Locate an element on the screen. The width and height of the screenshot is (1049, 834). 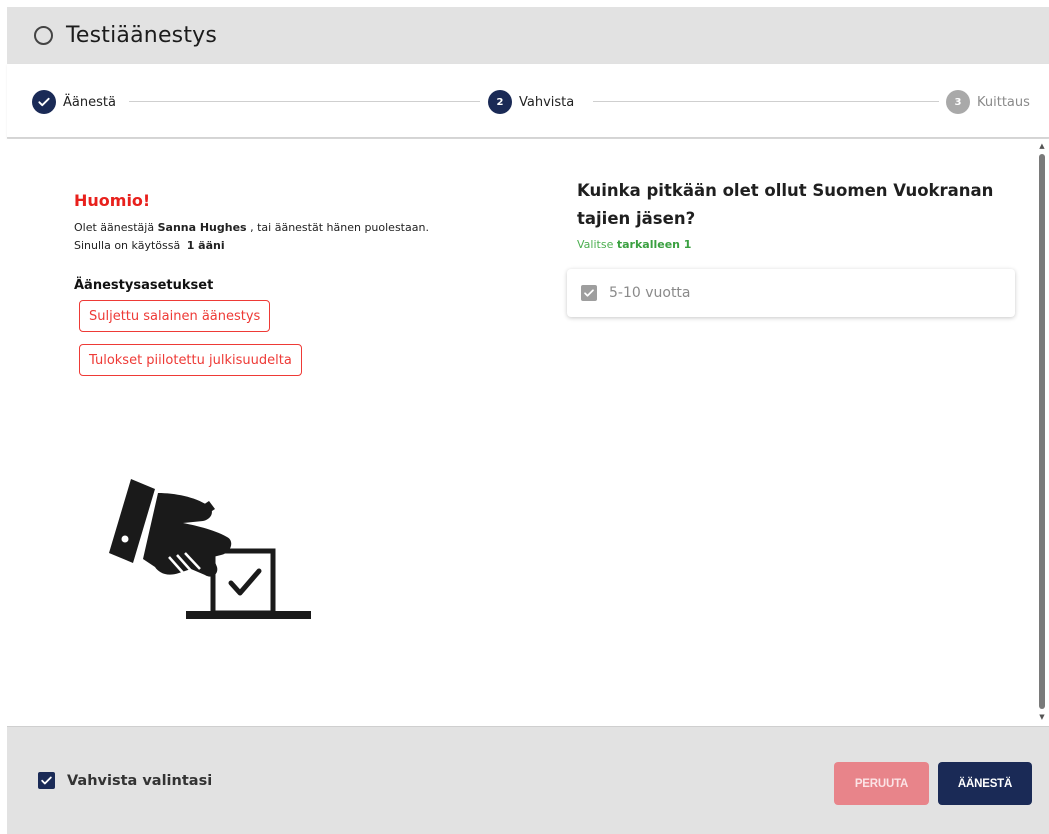
step-label: Vahvista is located at coordinates (547, 102).